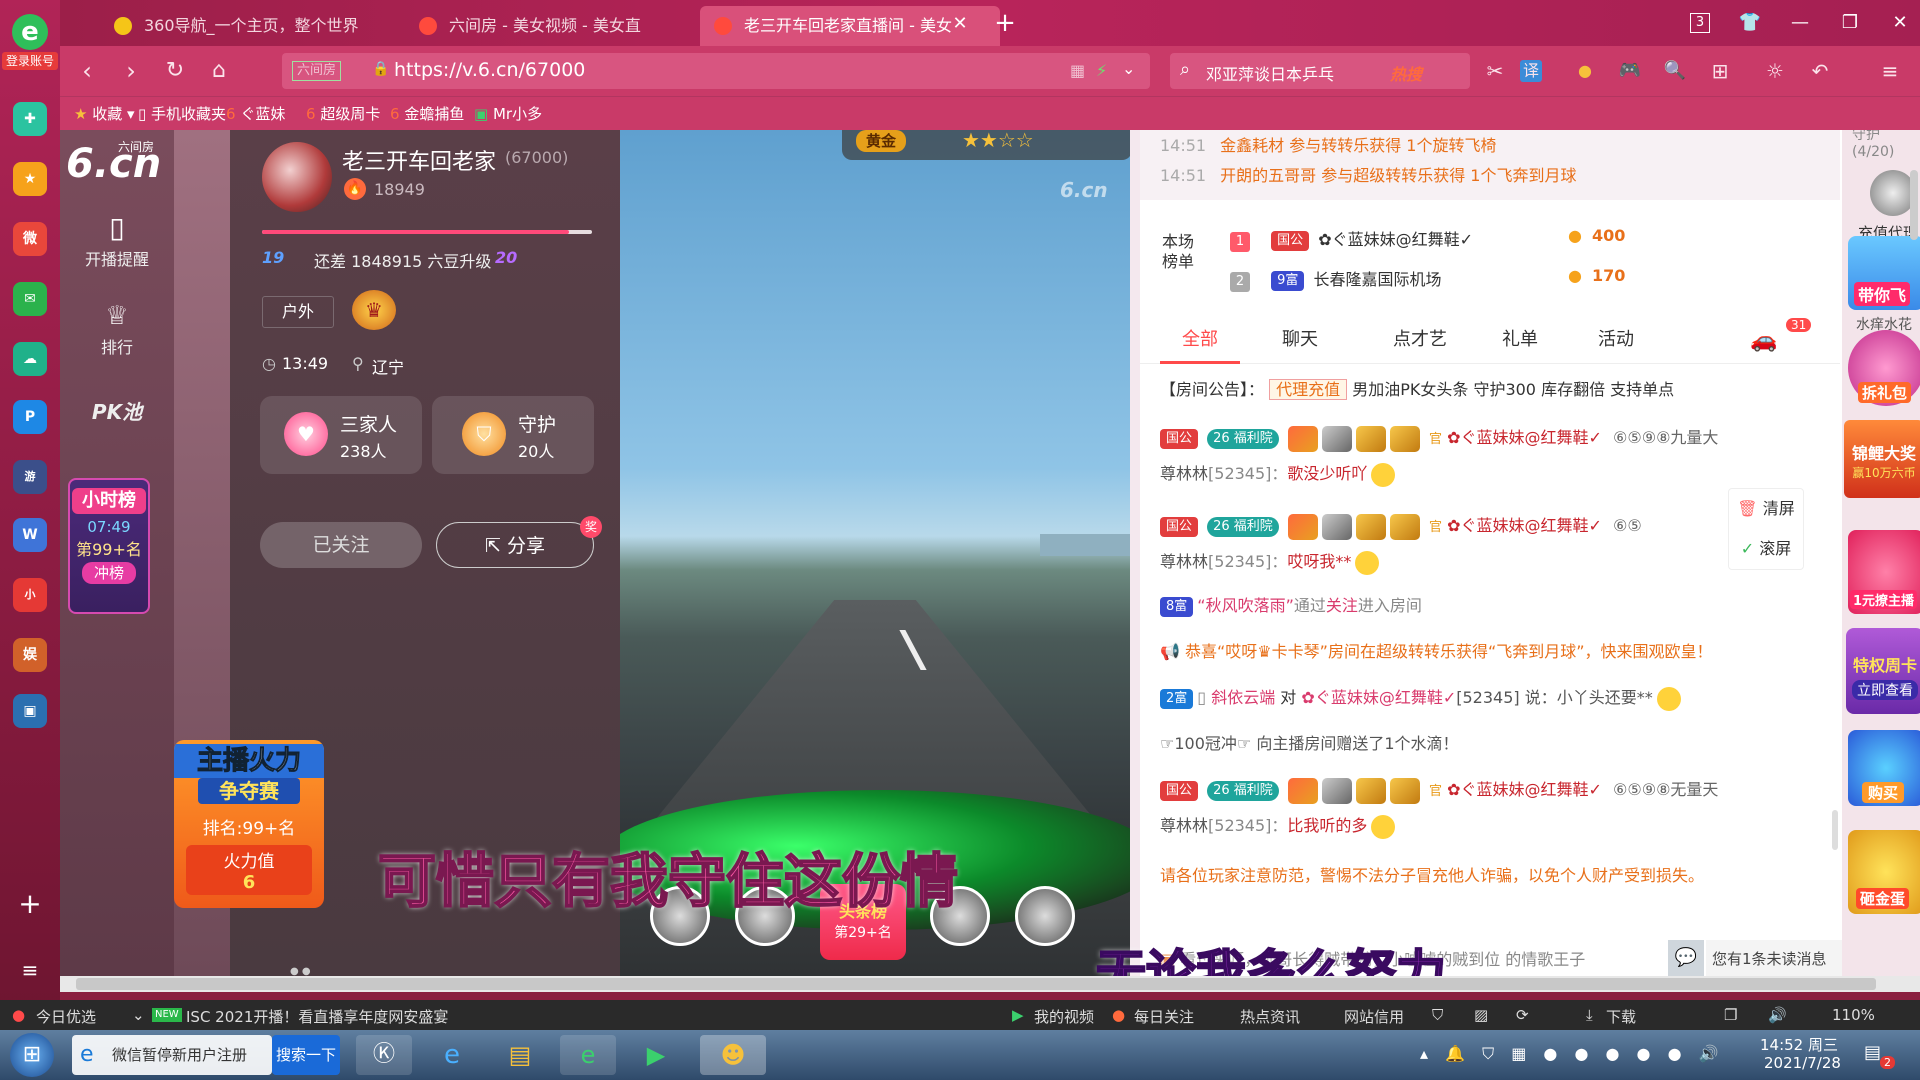 The width and height of the screenshot is (1920, 1080). What do you see at coordinates (109, 546) in the screenshot?
I see `hour-rank-card: 小时榜 07:49 第99+名 冲榜` at bounding box center [109, 546].